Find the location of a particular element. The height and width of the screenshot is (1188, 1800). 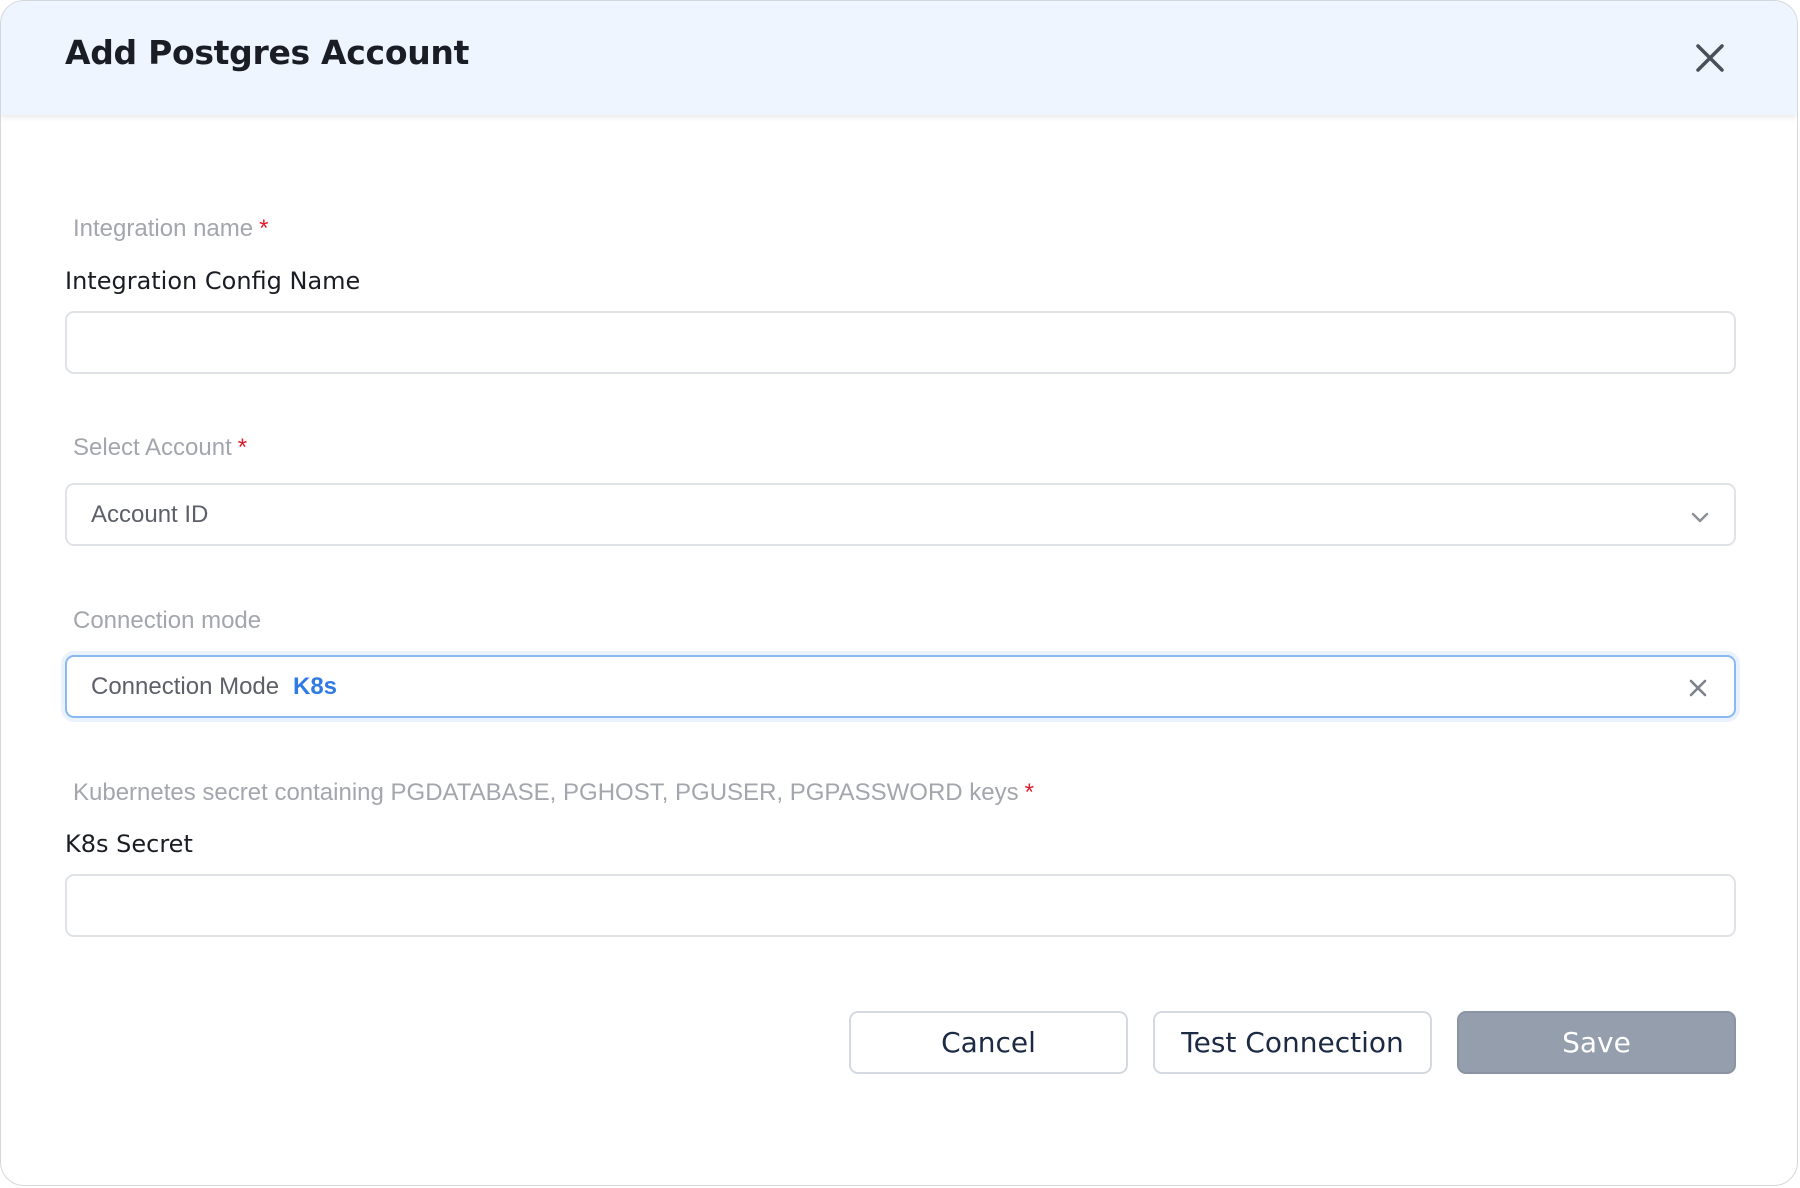

close-icon is located at coordinates (1710, 58).